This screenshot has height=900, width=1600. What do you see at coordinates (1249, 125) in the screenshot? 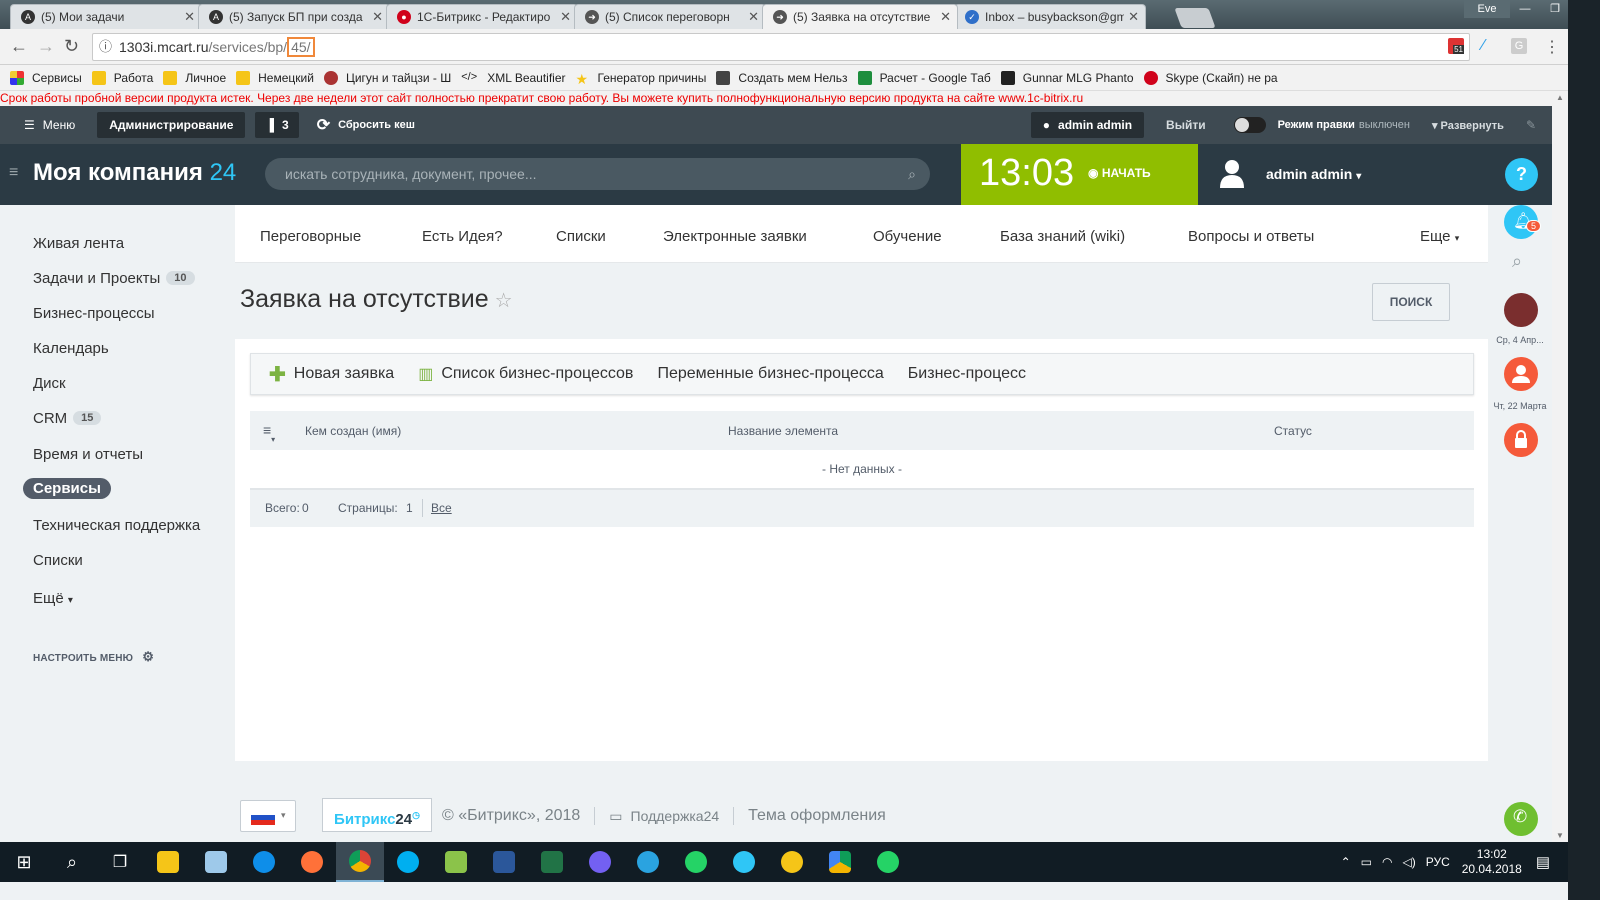
I see `toggle-switch` at bounding box center [1249, 125].